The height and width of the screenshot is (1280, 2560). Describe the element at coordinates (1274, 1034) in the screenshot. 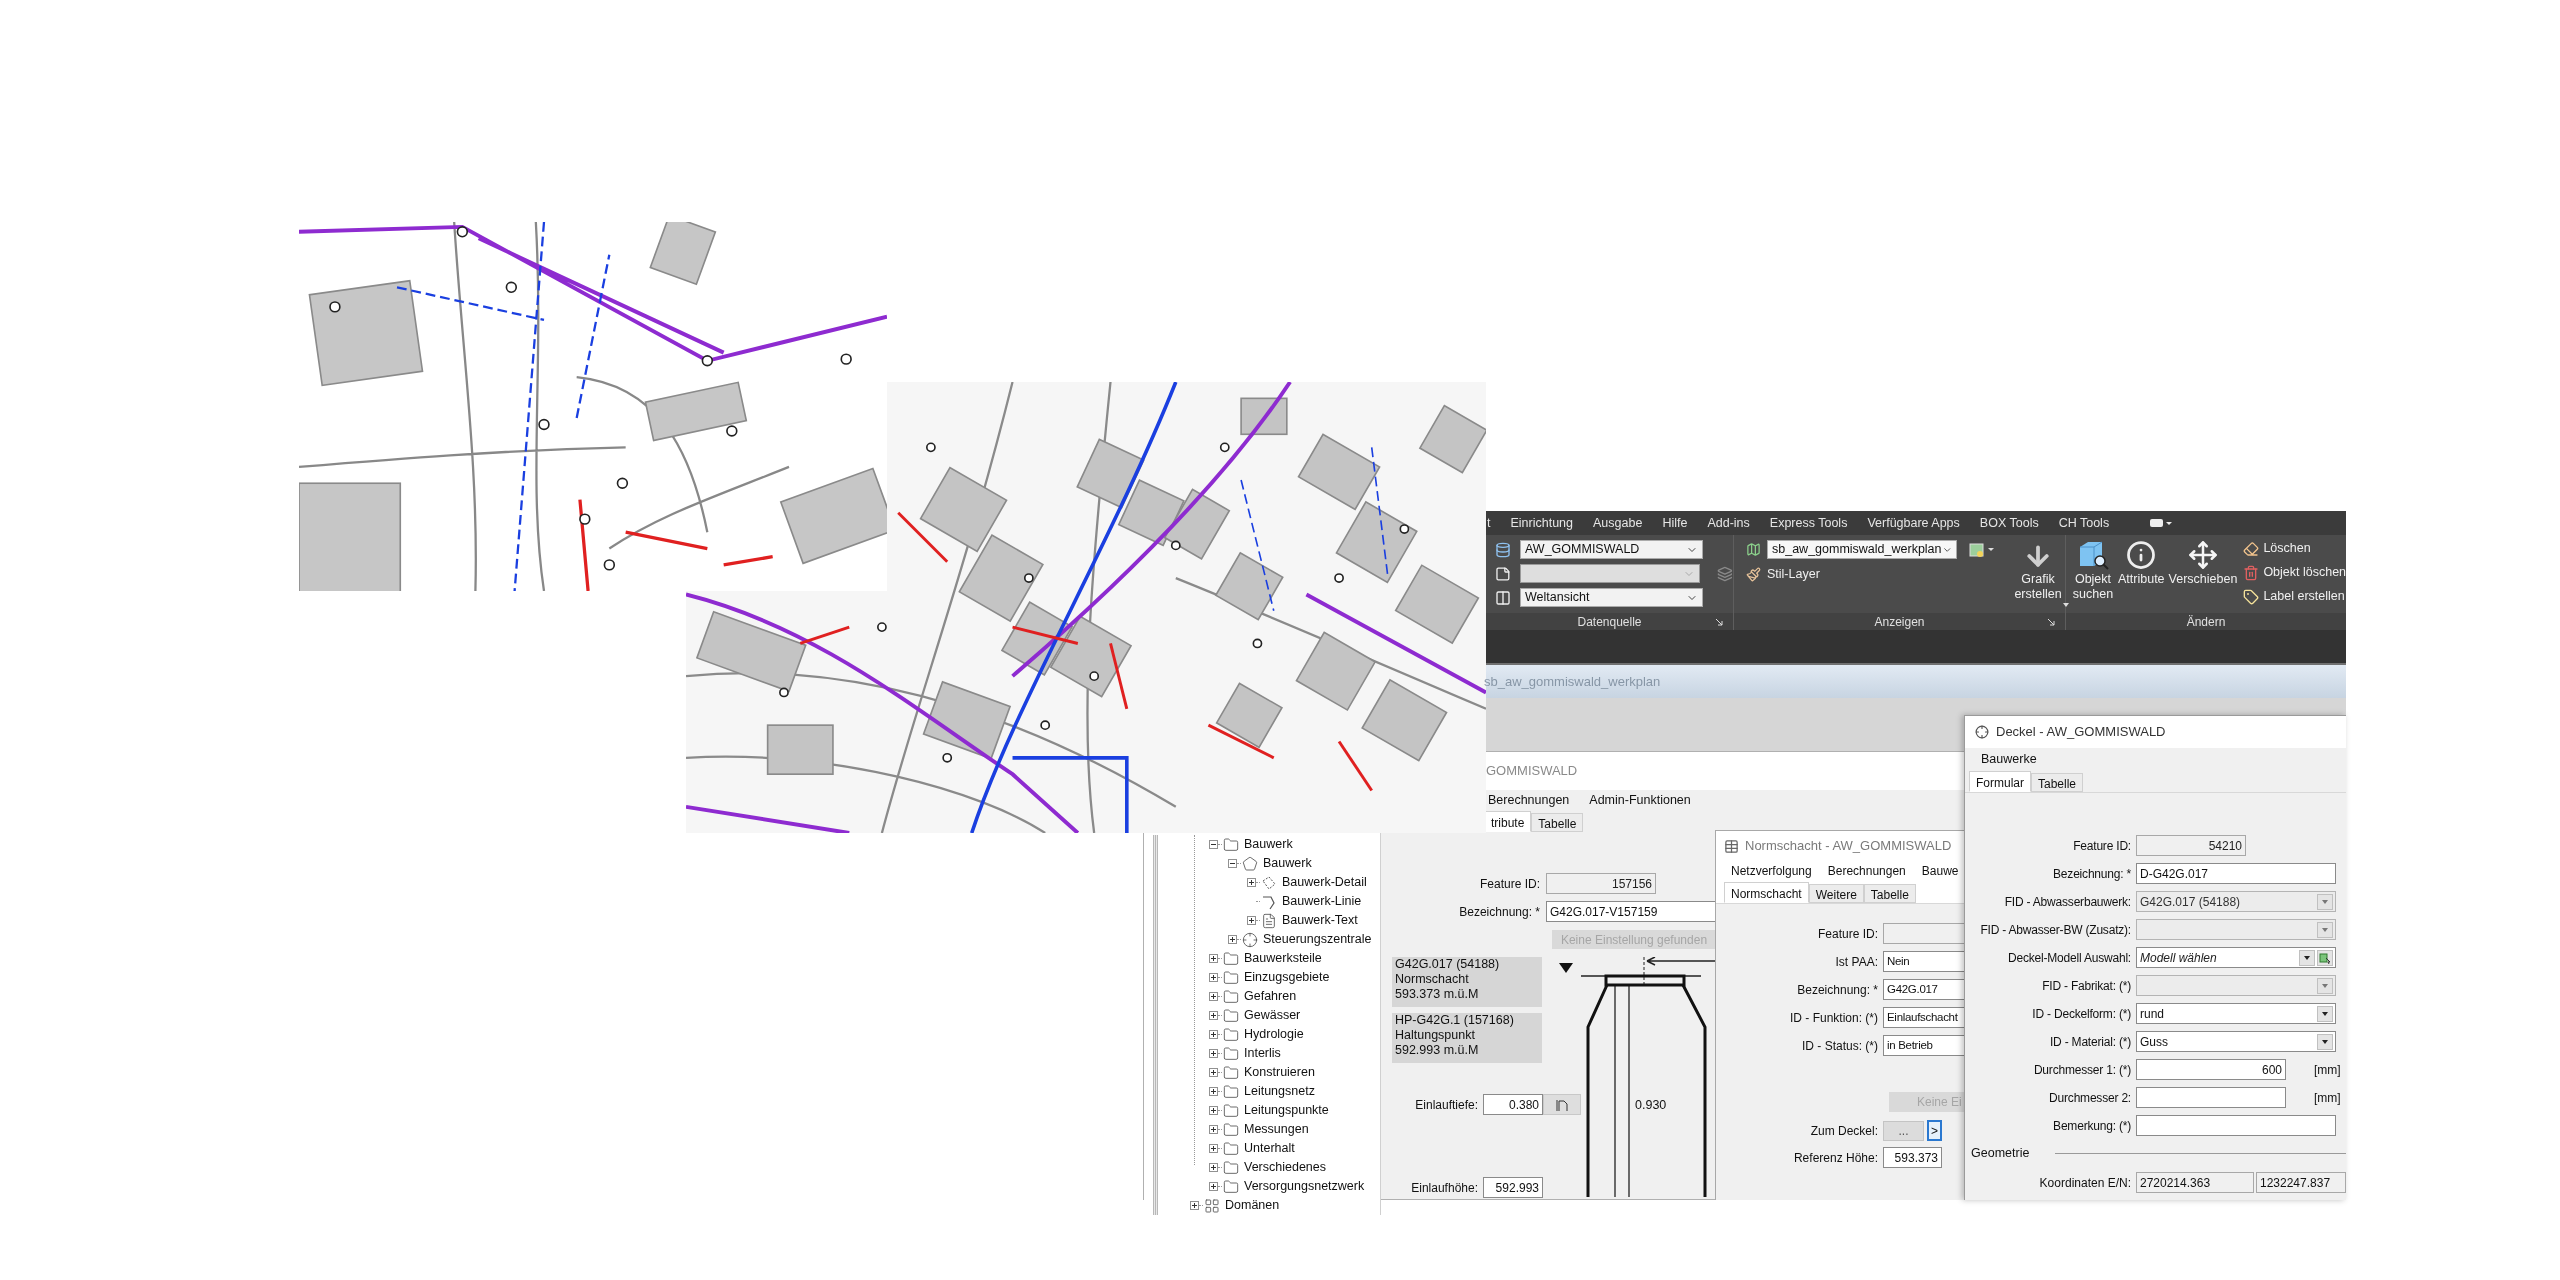

I see `tree-item: Hydrologie` at that location.